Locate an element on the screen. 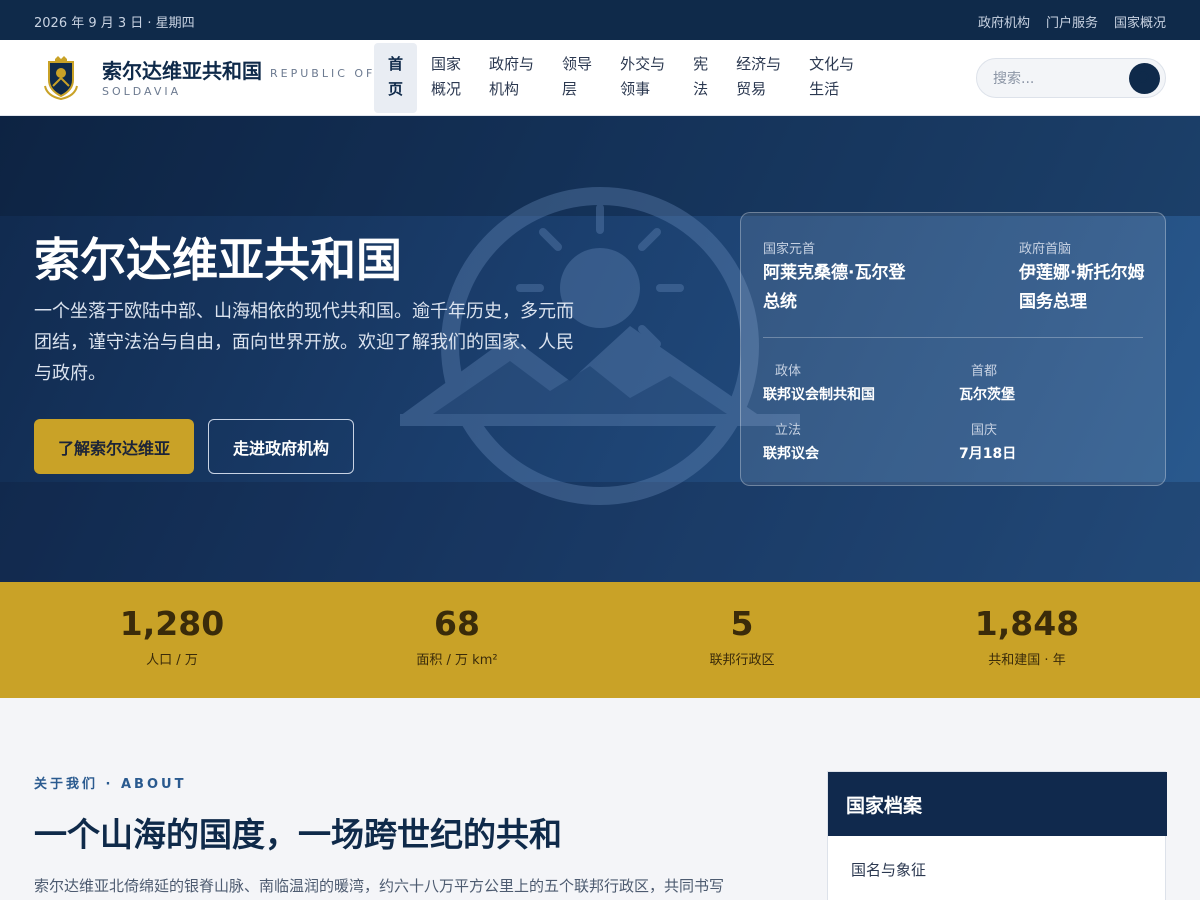 The height and width of the screenshot is (900, 1200). utility-link-country-overview: 国家概况 is located at coordinates (1140, 21).